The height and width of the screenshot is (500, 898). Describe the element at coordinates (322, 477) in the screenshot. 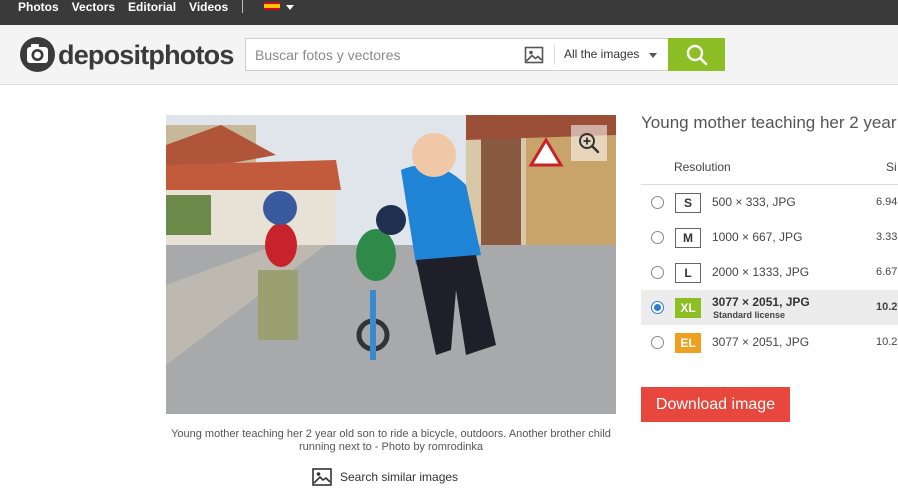

I see `image-icon` at that location.